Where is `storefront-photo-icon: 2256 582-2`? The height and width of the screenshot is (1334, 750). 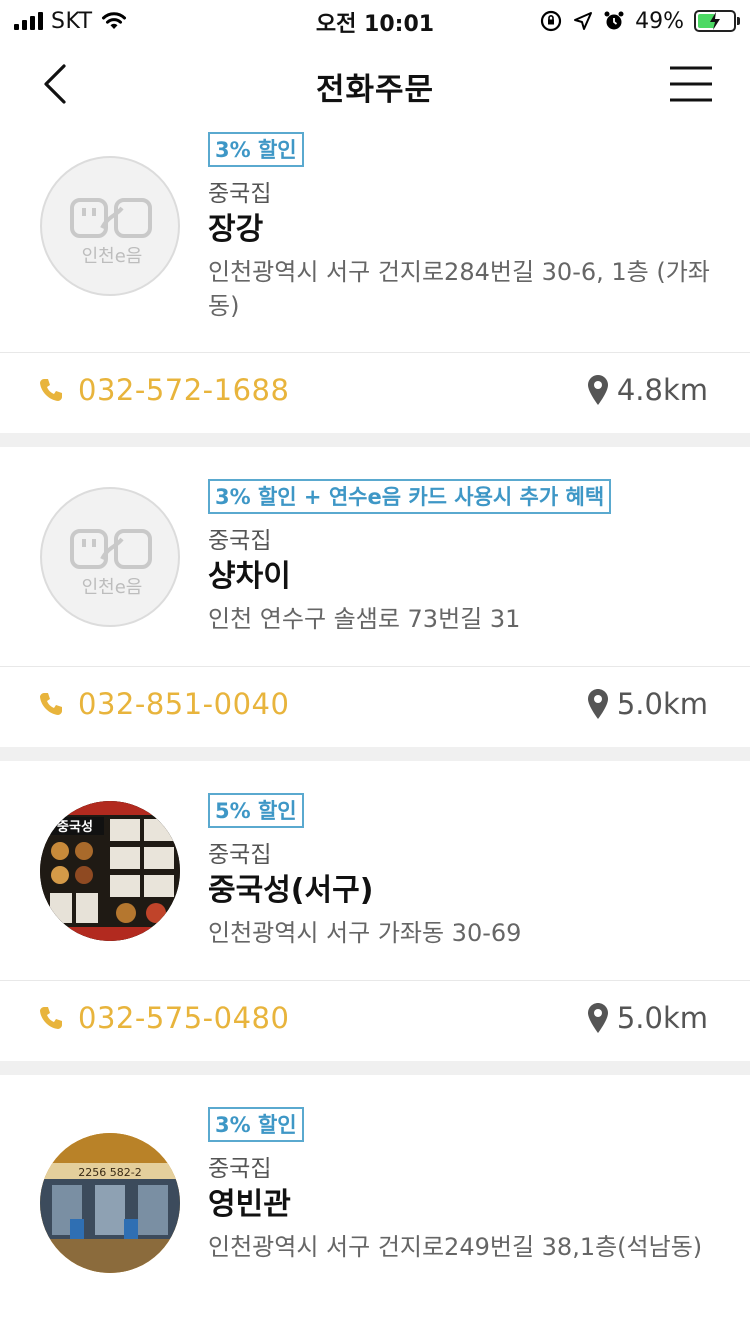
storefront-photo-icon: 2256 582-2 is located at coordinates (110, 1203).